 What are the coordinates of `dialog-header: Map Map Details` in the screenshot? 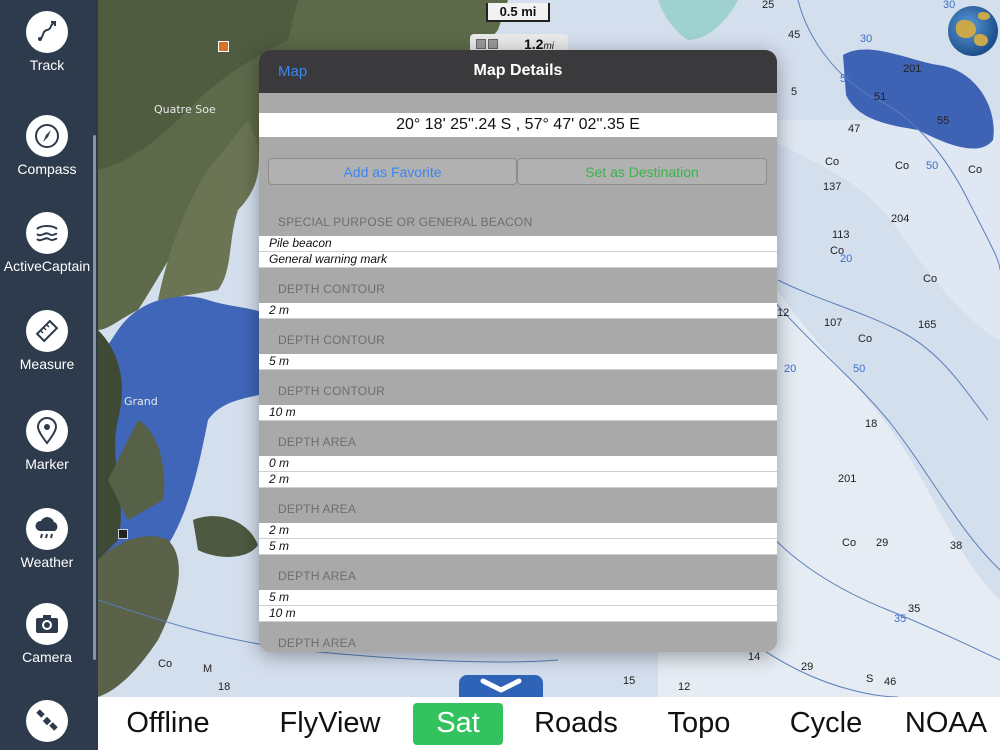 It's located at (518, 71).